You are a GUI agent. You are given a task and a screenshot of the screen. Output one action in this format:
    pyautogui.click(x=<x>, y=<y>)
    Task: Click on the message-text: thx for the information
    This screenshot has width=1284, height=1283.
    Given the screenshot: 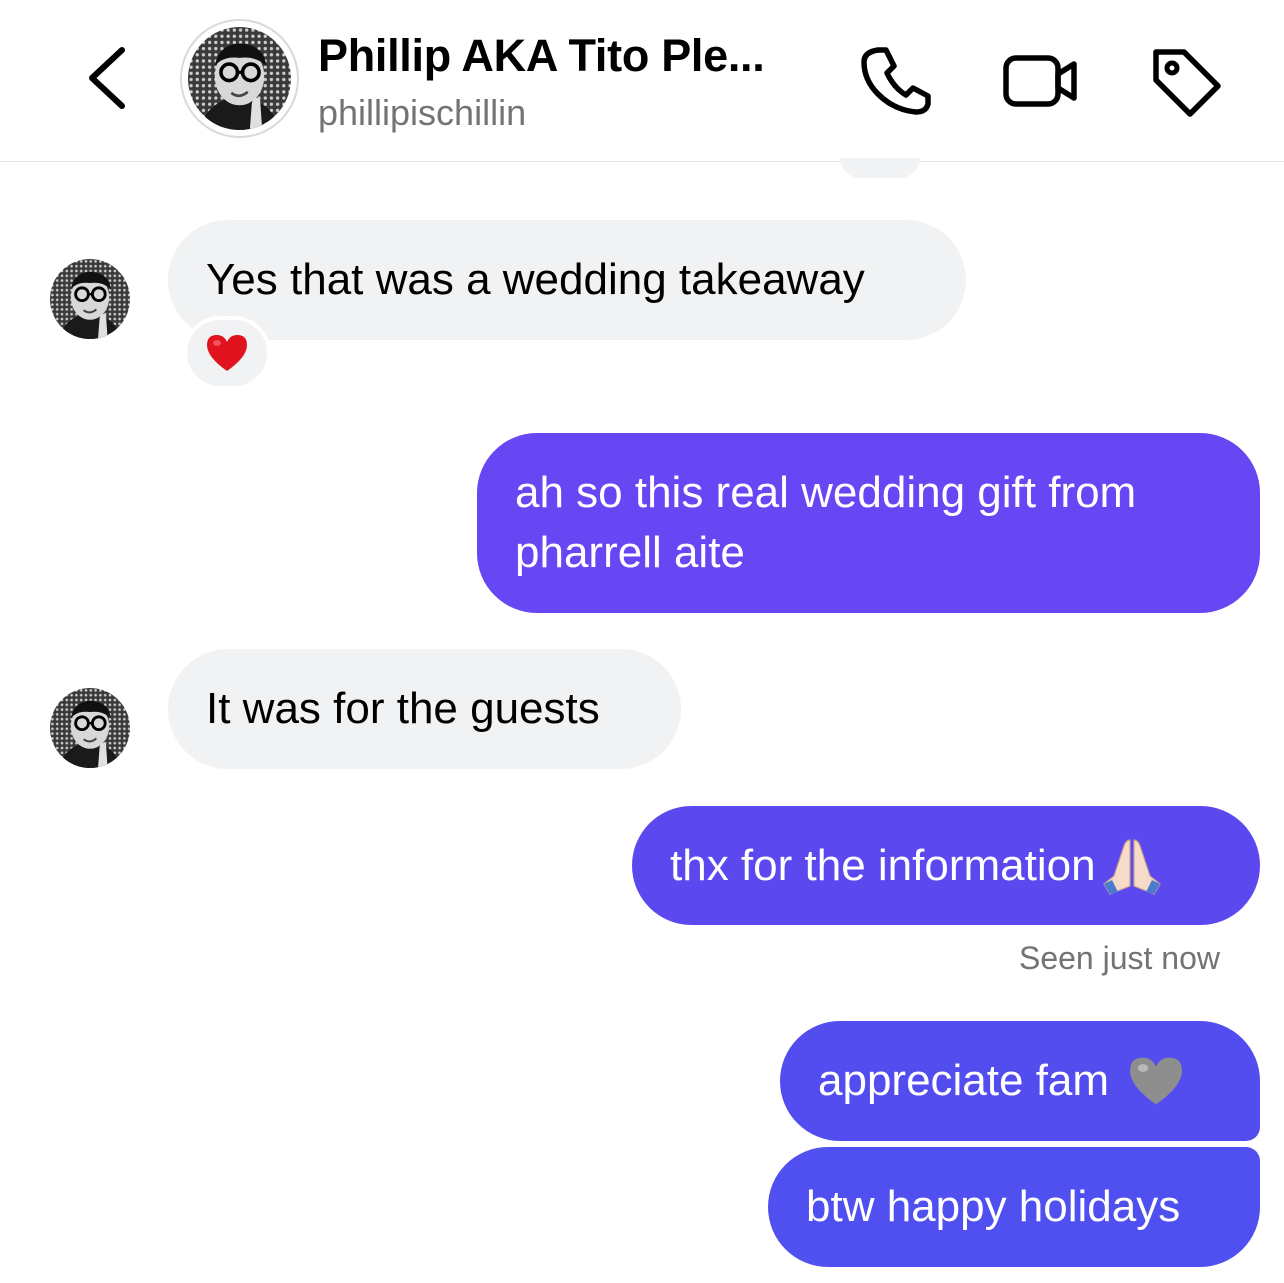 What is the action you would take?
    pyautogui.click(x=883, y=865)
    